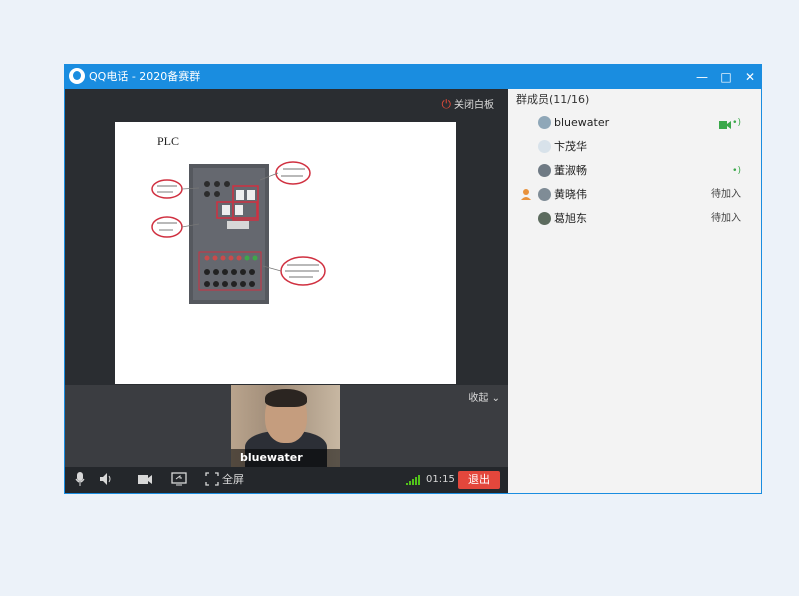 Image resolution: width=799 pixels, height=596 pixels. What do you see at coordinates (413, 77) in the screenshot?
I see `title-bar: QQ电话 - 2020备赛群 — □ ✕` at bounding box center [413, 77].